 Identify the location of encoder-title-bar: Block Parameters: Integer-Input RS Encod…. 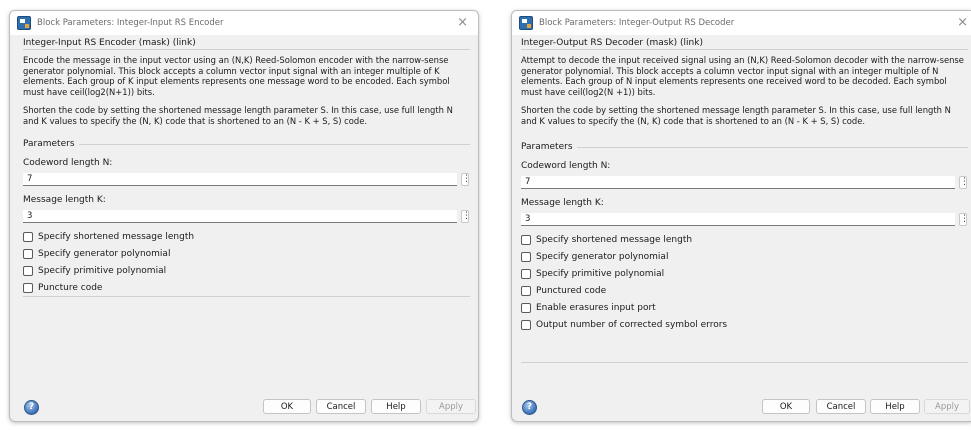
(244, 23).